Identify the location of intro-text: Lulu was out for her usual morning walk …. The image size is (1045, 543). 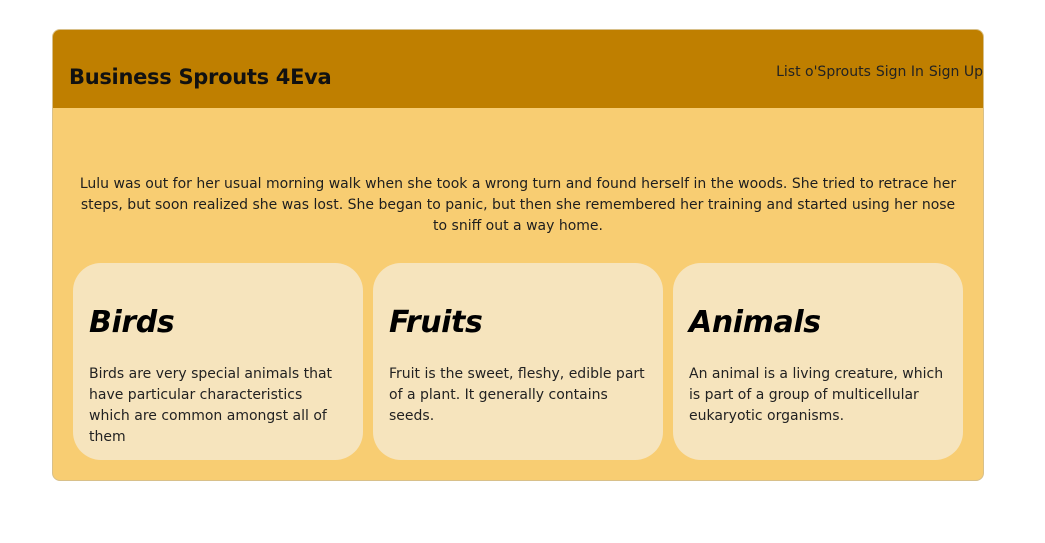
(518, 205).